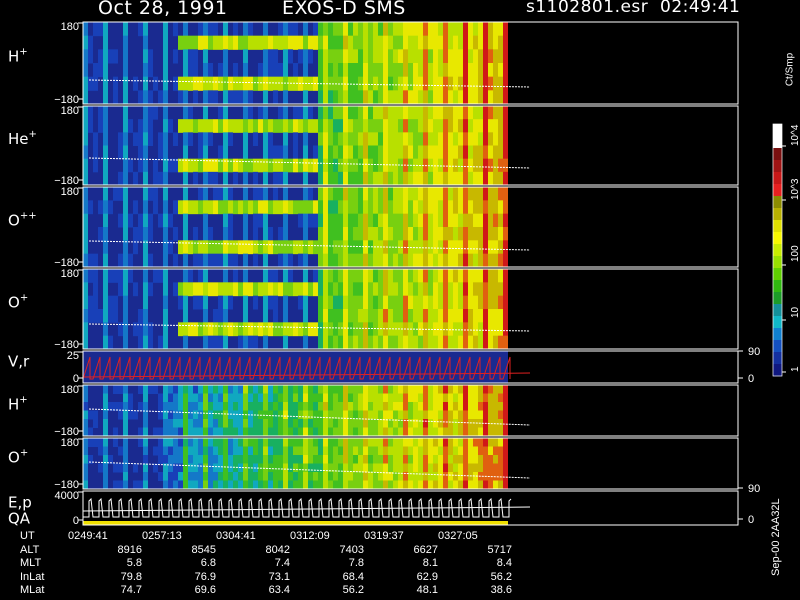 This screenshot has width=800, height=600. Describe the element at coordinates (134, 563) in the screenshot. I see `ephemeris-value: 5.8` at that location.